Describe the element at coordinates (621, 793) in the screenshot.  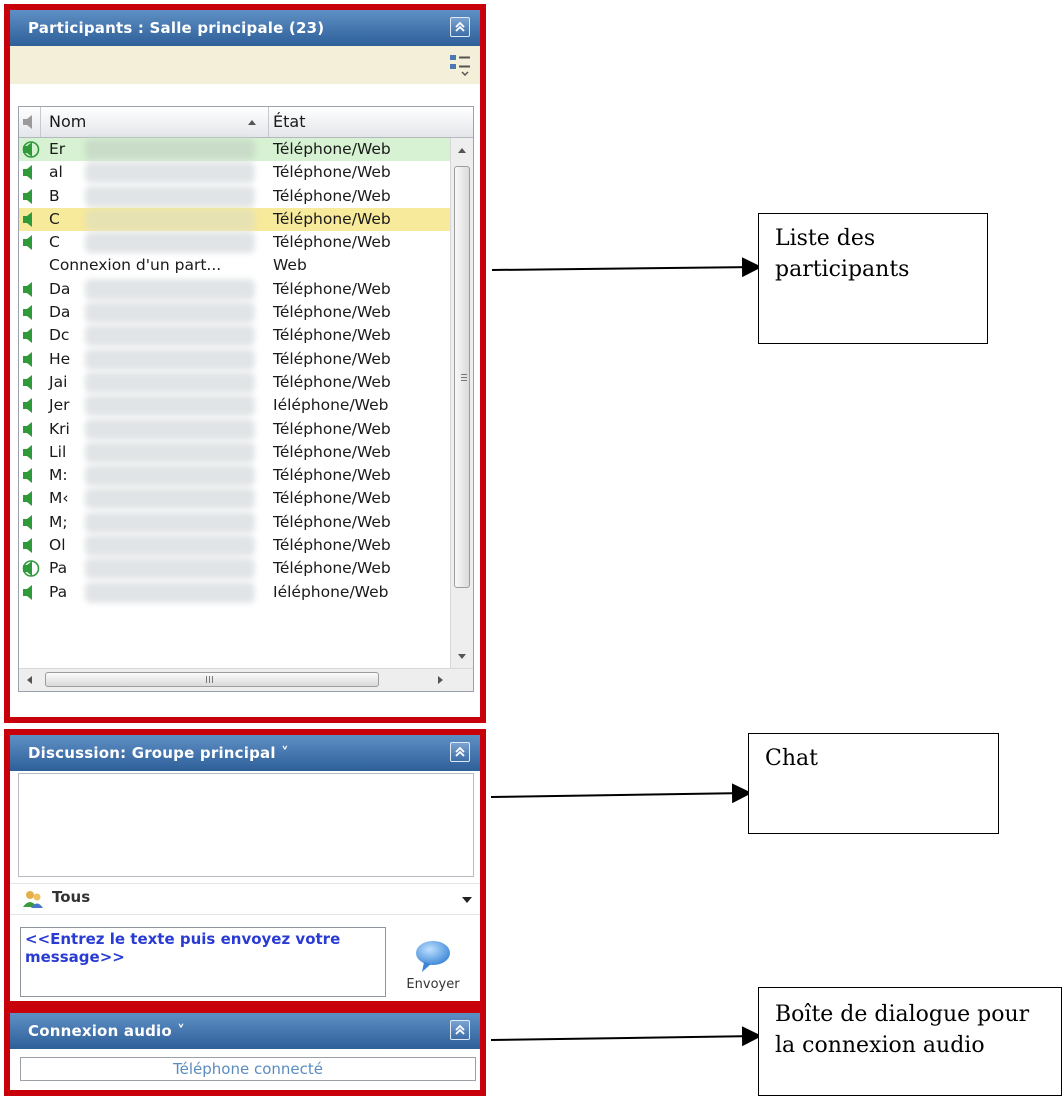
I see `callout-arrow-chat` at that location.